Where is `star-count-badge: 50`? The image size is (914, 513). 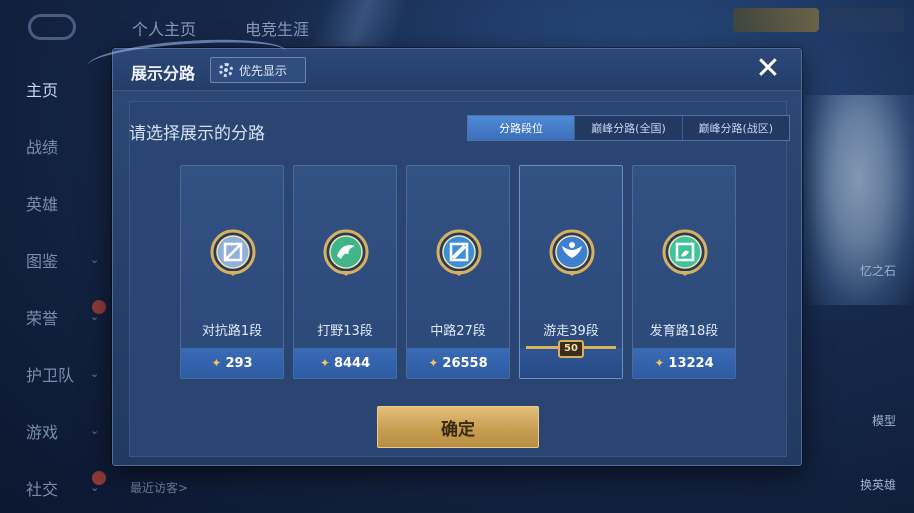 star-count-badge: 50 is located at coordinates (571, 349).